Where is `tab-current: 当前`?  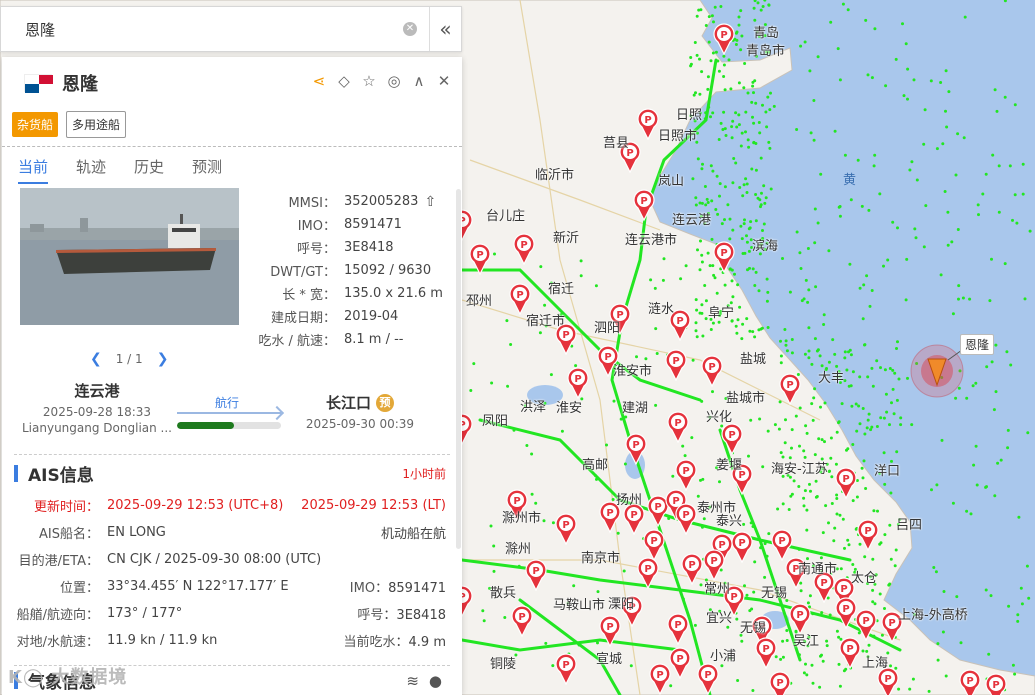 tab-current: 当前 is located at coordinates (33, 167).